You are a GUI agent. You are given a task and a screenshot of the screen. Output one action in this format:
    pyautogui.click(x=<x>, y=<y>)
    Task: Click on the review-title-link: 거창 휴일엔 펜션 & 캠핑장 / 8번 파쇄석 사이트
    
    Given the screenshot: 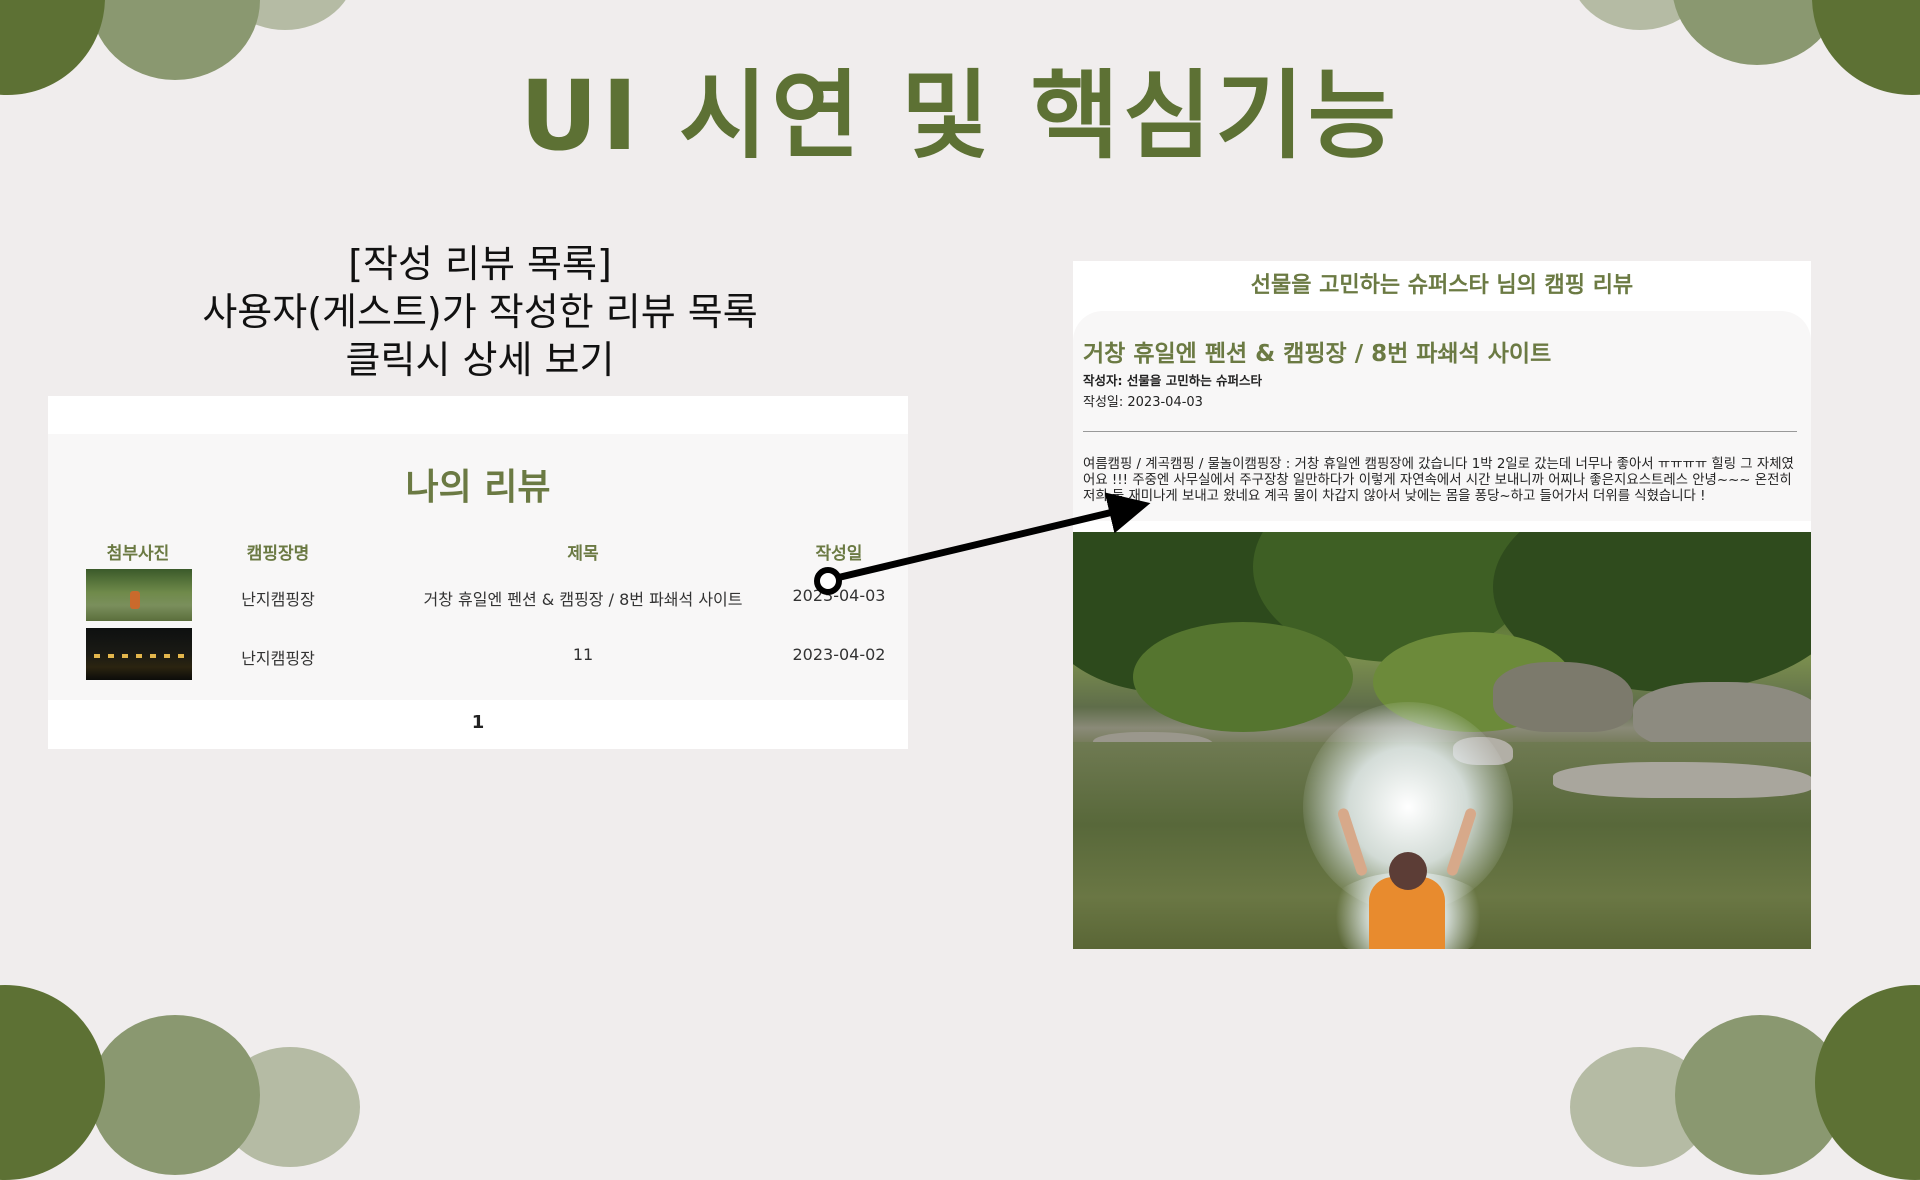 What is the action you would take?
    pyautogui.click(x=583, y=598)
    